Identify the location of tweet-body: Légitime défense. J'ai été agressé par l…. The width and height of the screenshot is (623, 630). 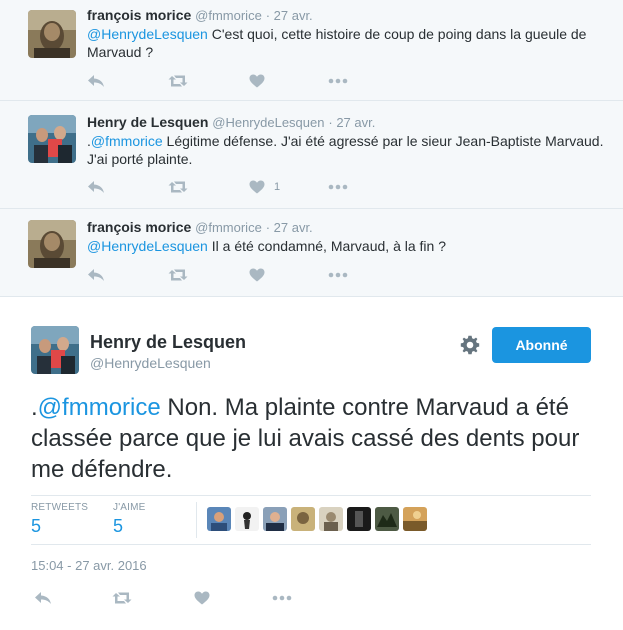
(345, 150).